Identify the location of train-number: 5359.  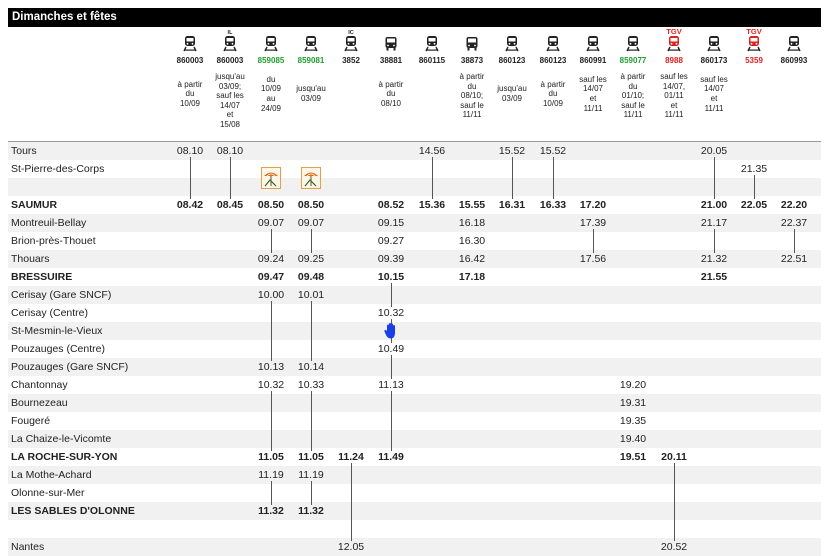
(754, 60).